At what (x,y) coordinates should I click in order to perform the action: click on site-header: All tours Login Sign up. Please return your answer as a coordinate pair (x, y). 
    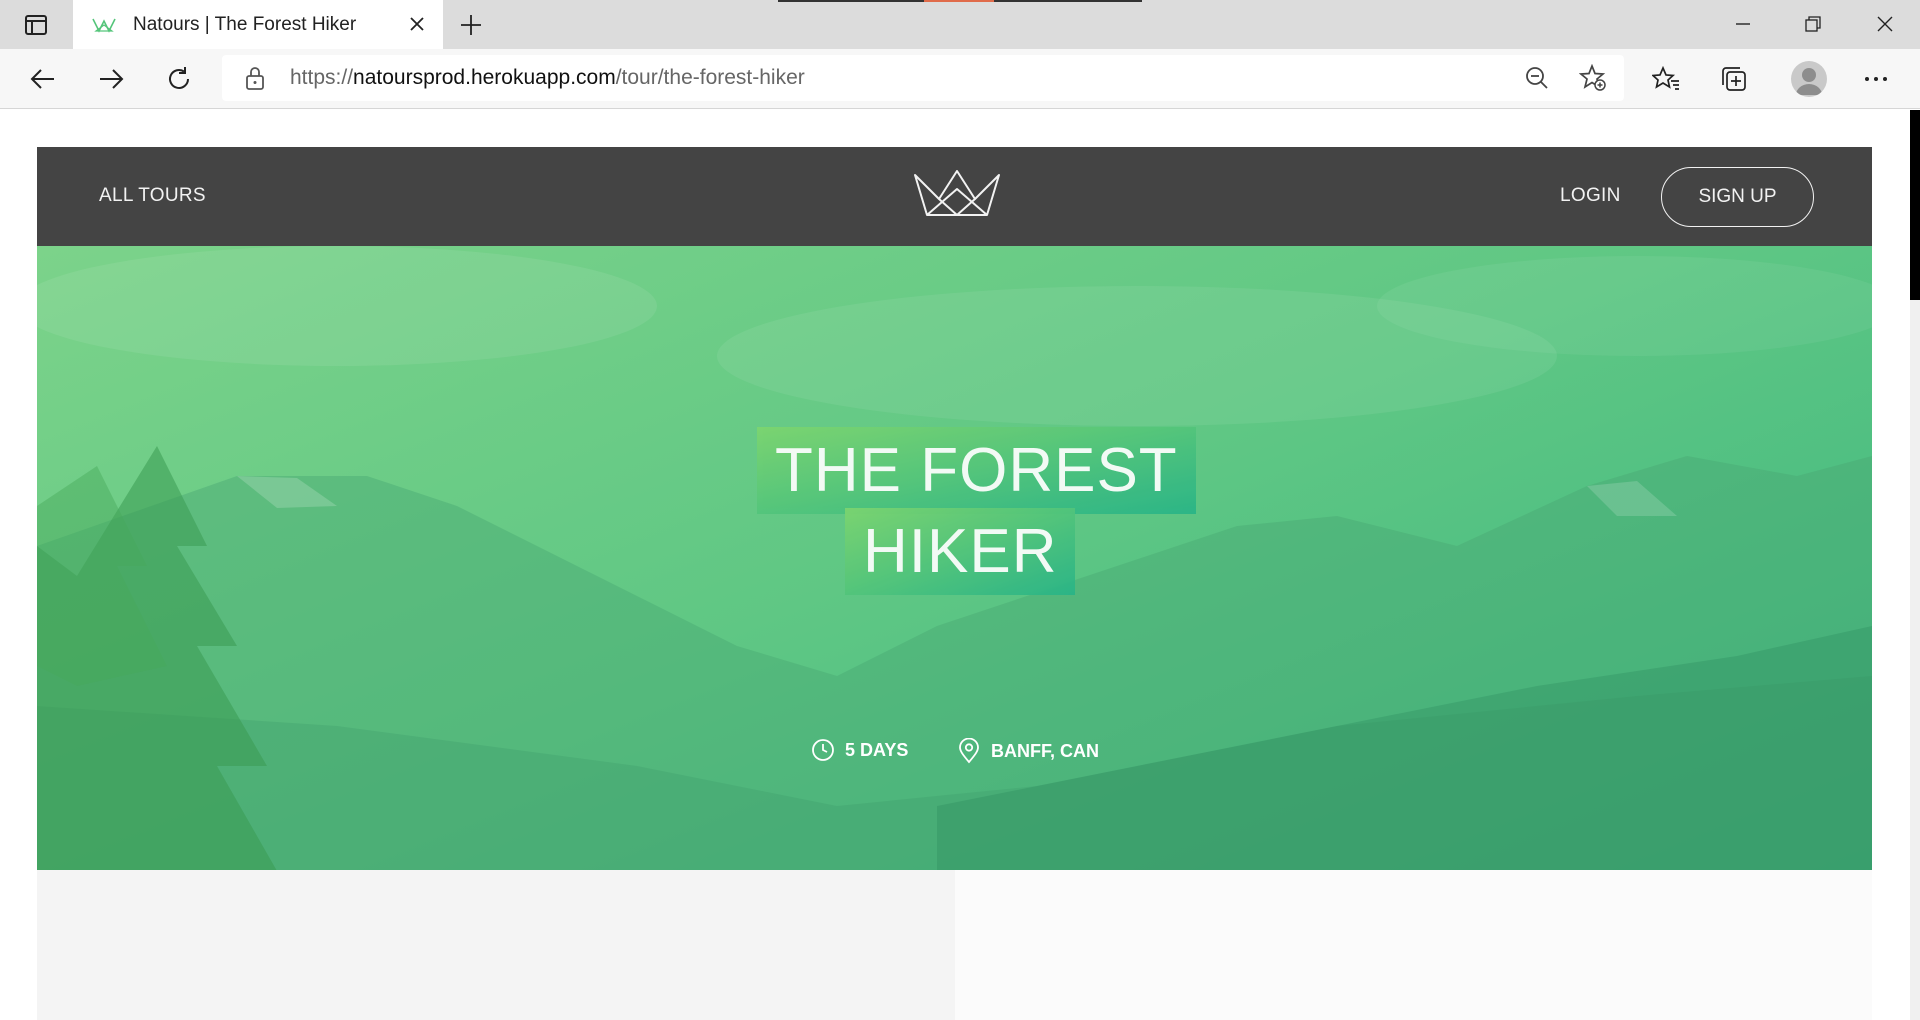
    Looking at the image, I should click on (954, 196).